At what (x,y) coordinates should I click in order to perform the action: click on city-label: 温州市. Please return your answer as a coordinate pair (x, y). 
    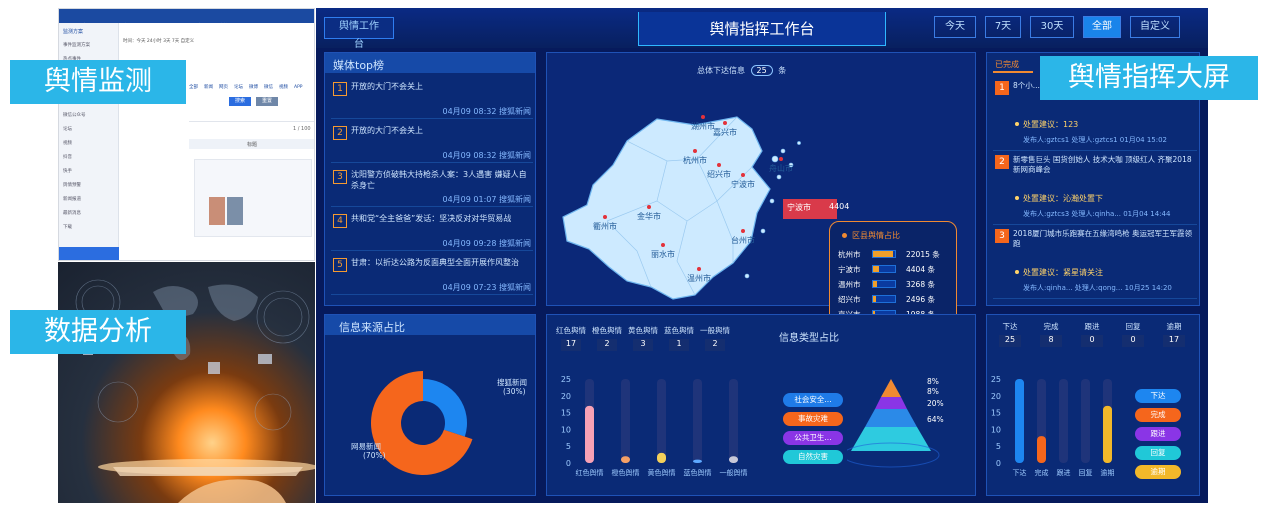
    Looking at the image, I should click on (699, 278).